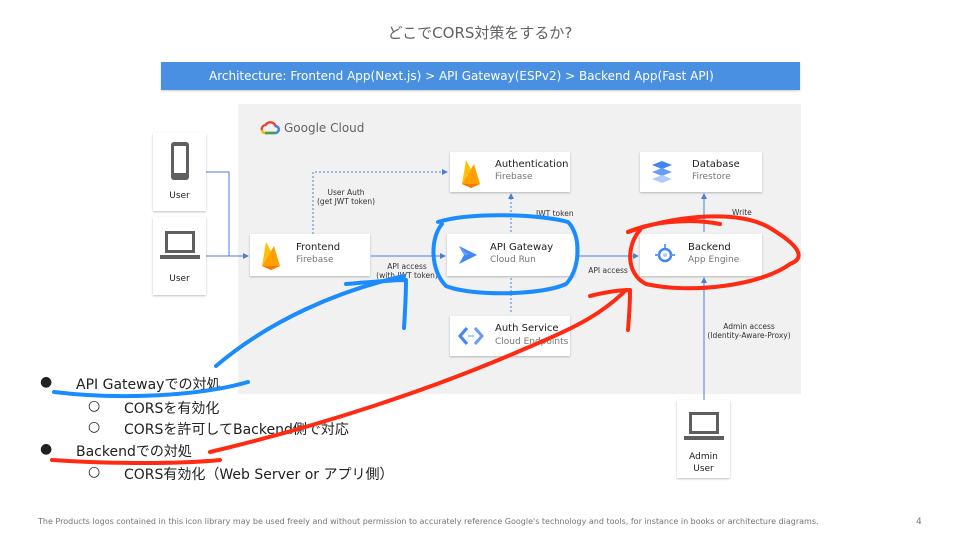  Describe the element at coordinates (471, 336) in the screenshot. I see `cloud-endpoints-icon` at that location.